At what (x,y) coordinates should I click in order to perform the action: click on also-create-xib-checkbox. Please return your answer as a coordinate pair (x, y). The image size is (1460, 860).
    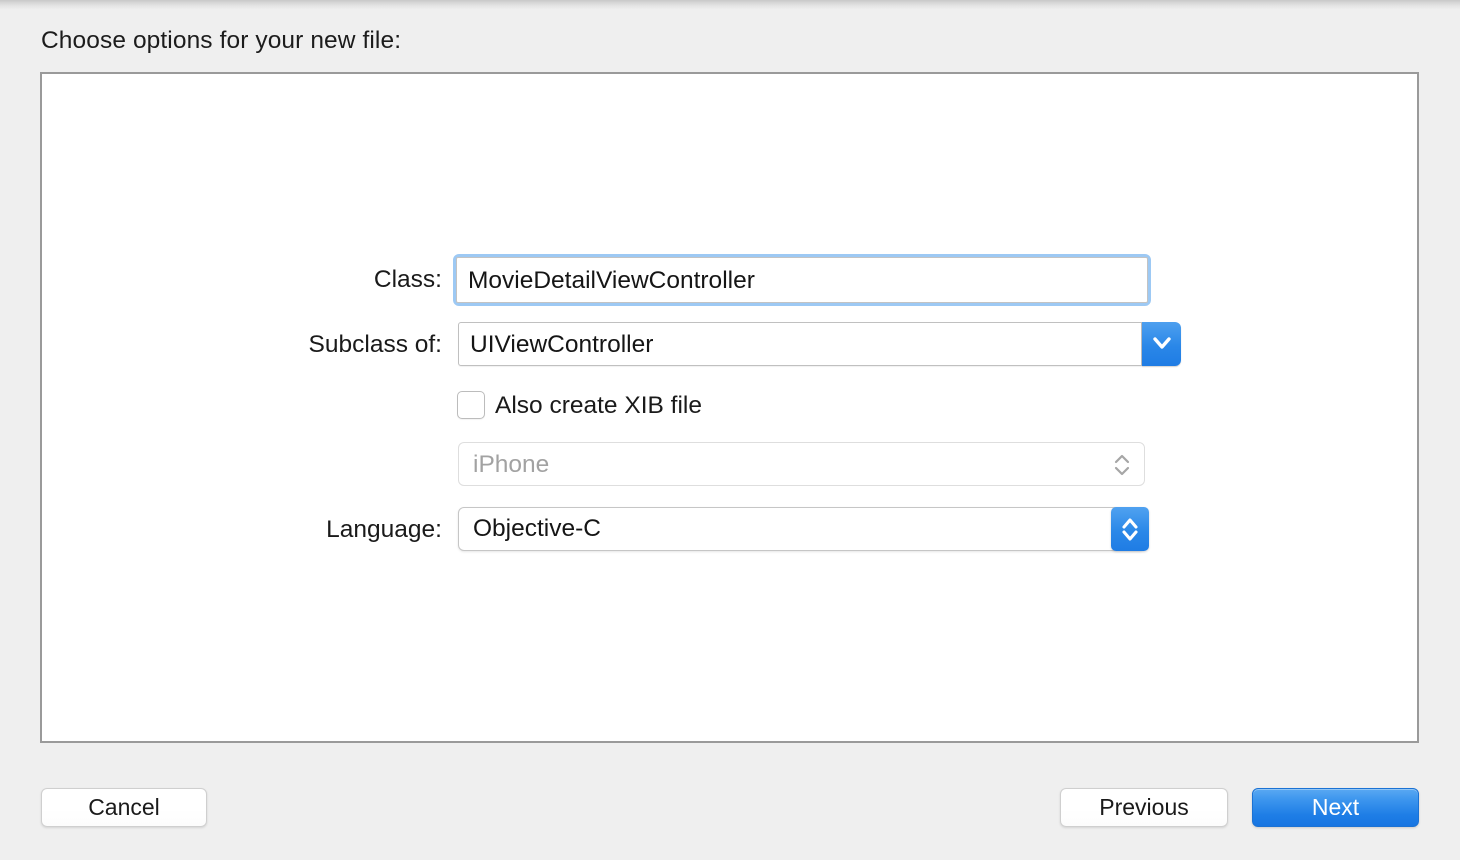
    Looking at the image, I should click on (471, 405).